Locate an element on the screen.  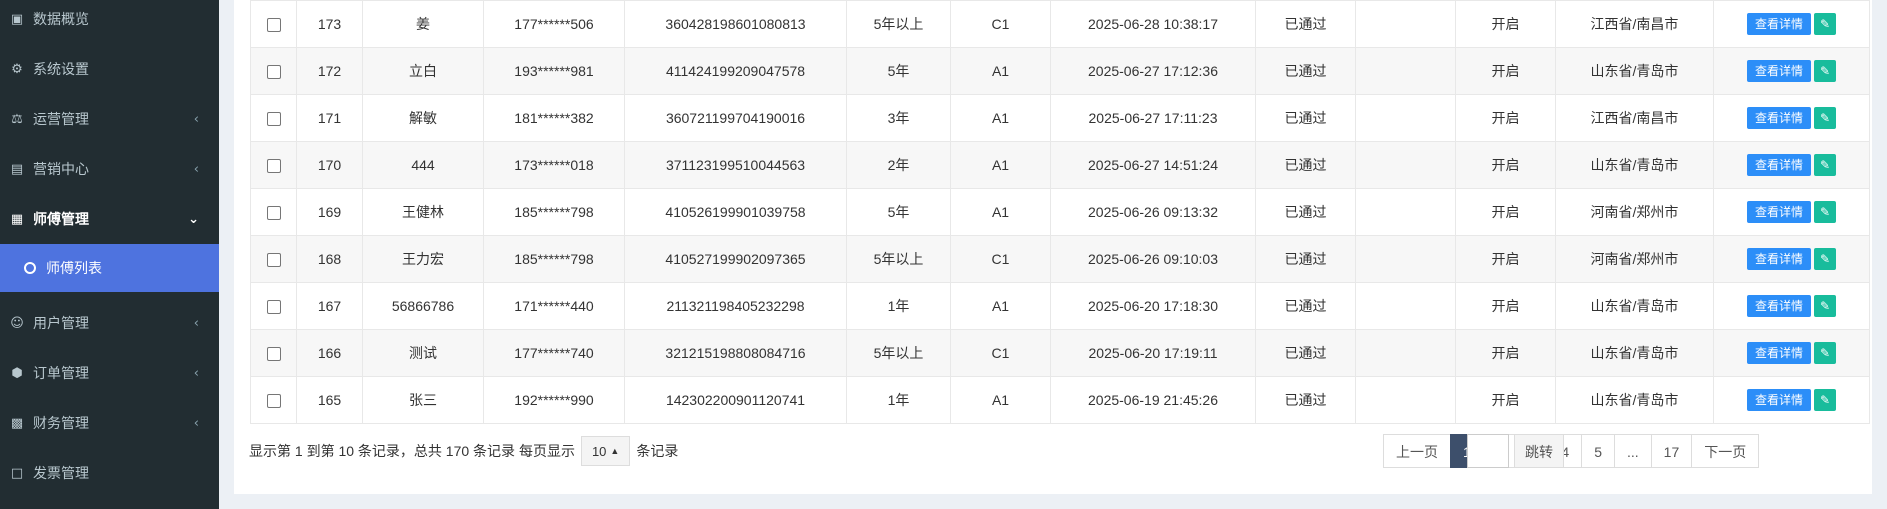
sidebar-item-label: 营销中心 is located at coordinates (61, 170).